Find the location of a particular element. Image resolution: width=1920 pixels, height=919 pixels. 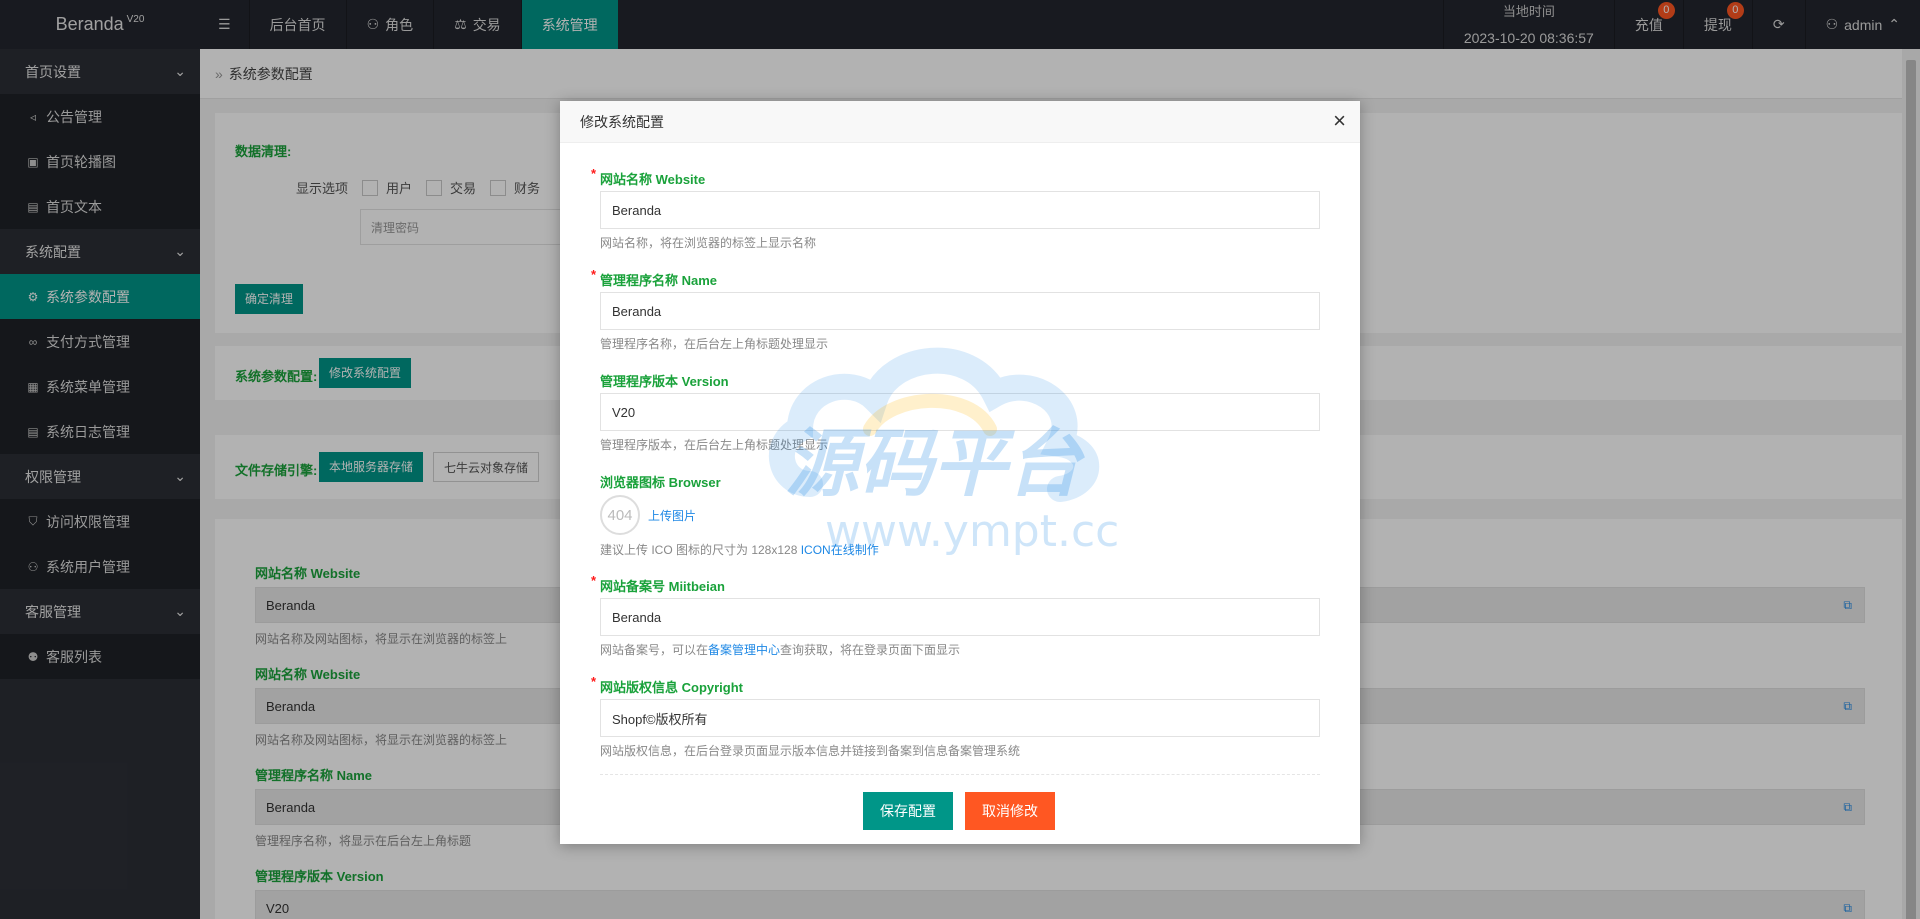

modal-field-website: * 网站名称 Website Beranda 网站名称，将在浏览器的标签上显示名称 is located at coordinates (955, 208).